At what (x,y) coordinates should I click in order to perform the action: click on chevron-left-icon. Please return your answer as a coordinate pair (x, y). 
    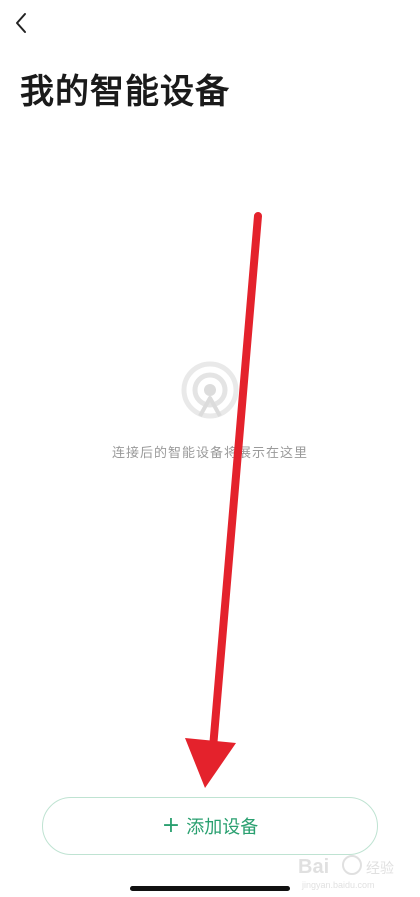
    Looking at the image, I should click on (21, 23).